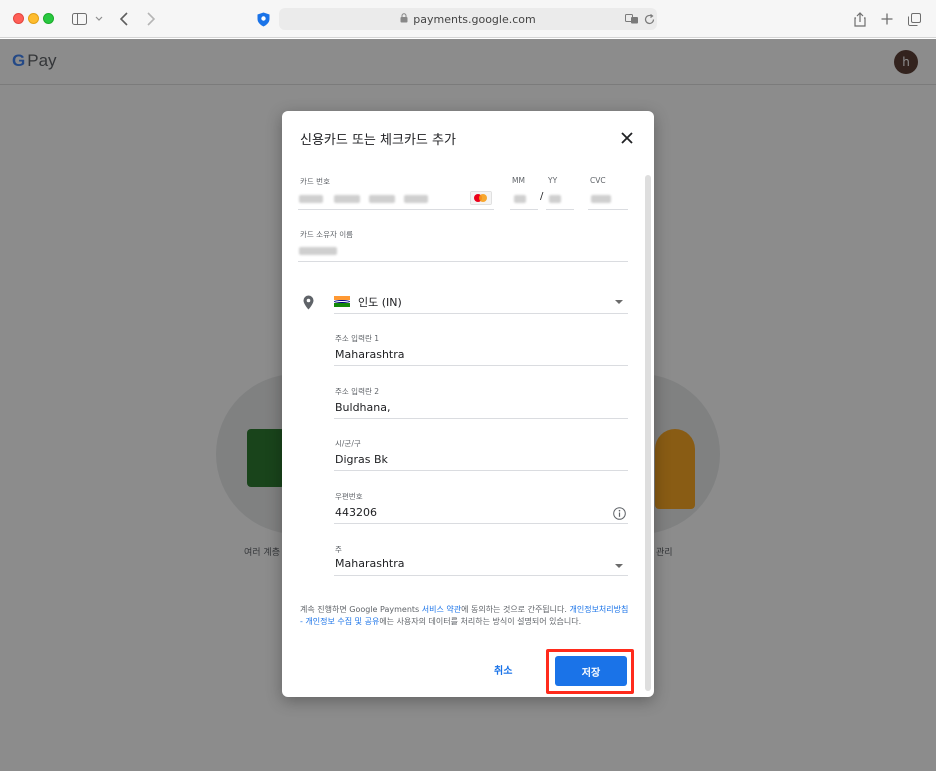 Image resolution: width=936 pixels, height=771 pixels. What do you see at coordinates (481, 365) in the screenshot?
I see `address1-underline` at bounding box center [481, 365].